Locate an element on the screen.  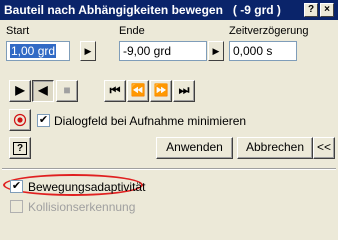
step-forward-button: ⏩ is located at coordinates (161, 91).